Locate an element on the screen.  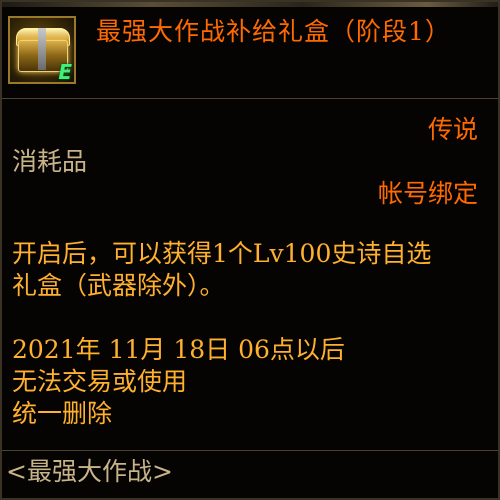
item-category: 消耗品 is located at coordinates (50, 161).